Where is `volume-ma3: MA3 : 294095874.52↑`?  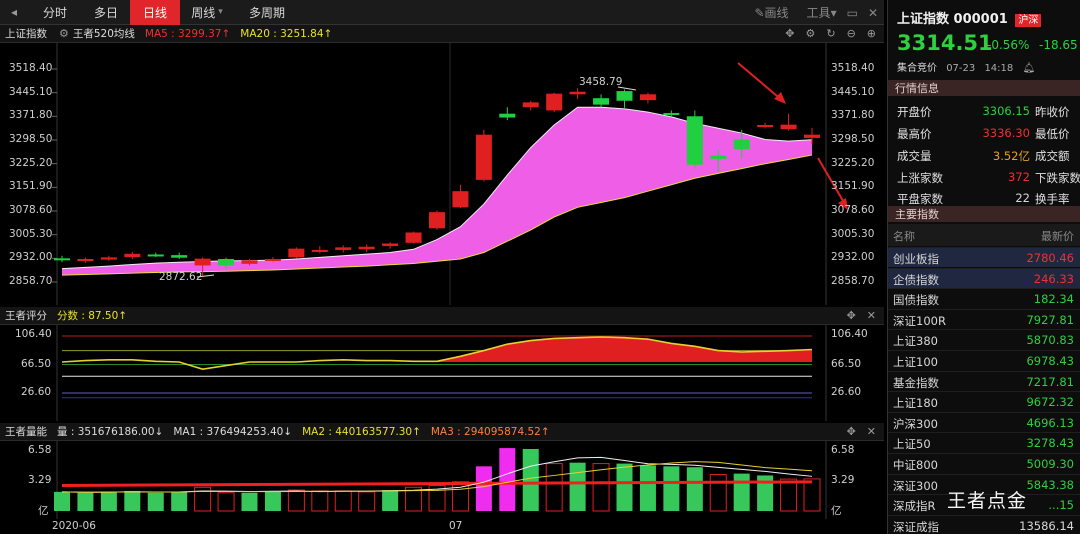 volume-ma3: MA3 : 294095874.52↑ is located at coordinates (490, 431).